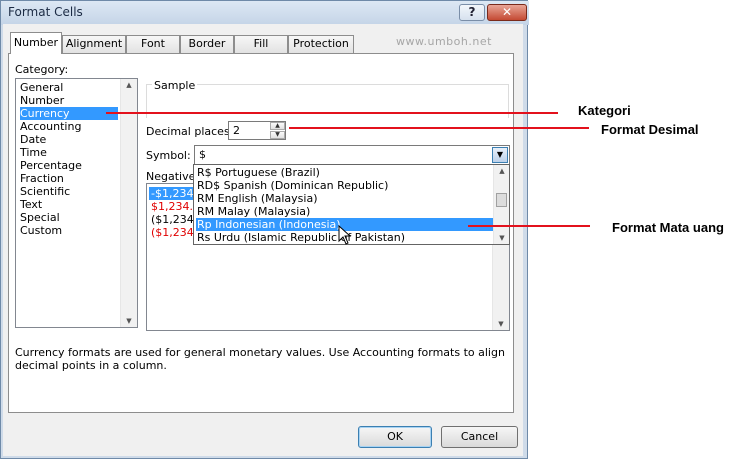 The image size is (729, 459). I want to click on spin-up-icon: ▲, so click(277, 126).